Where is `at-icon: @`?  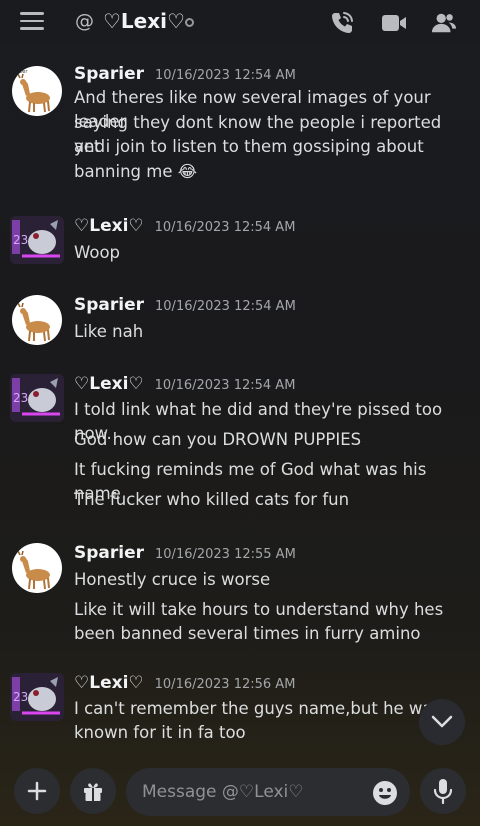 at-icon: @ is located at coordinates (84, 21).